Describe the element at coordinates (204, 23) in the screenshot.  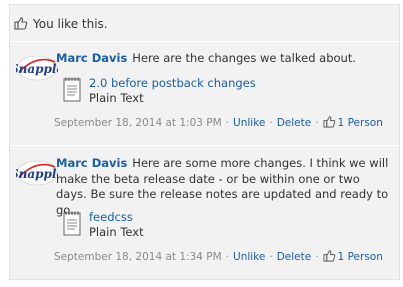
I see `like-bar: You like this.` at that location.